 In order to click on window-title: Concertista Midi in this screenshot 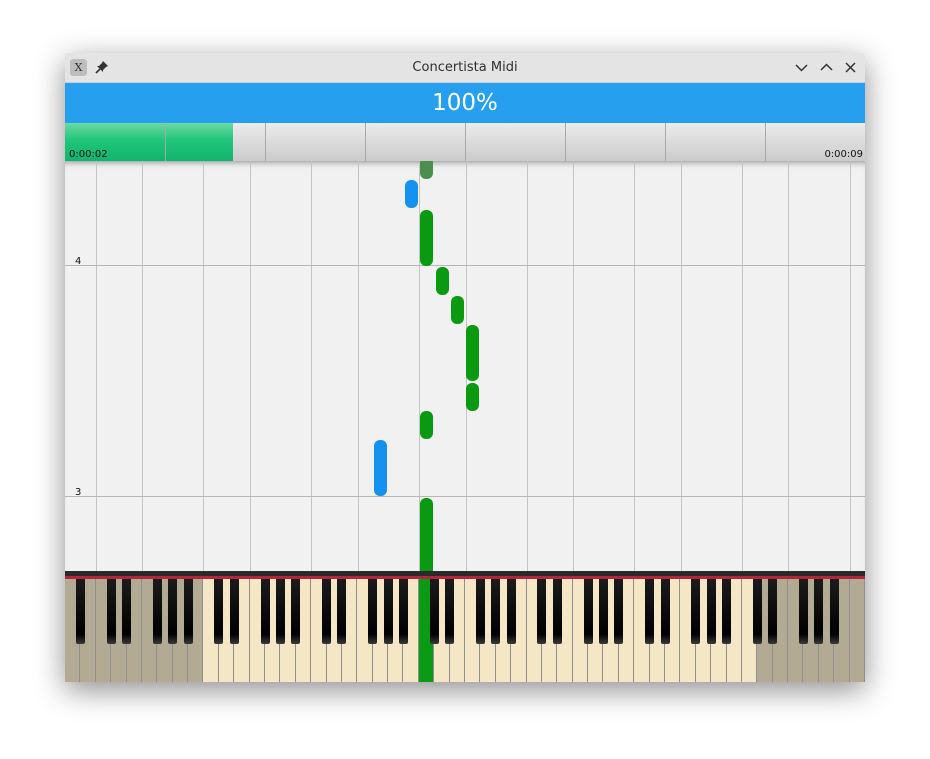, I will do `click(465, 67)`.